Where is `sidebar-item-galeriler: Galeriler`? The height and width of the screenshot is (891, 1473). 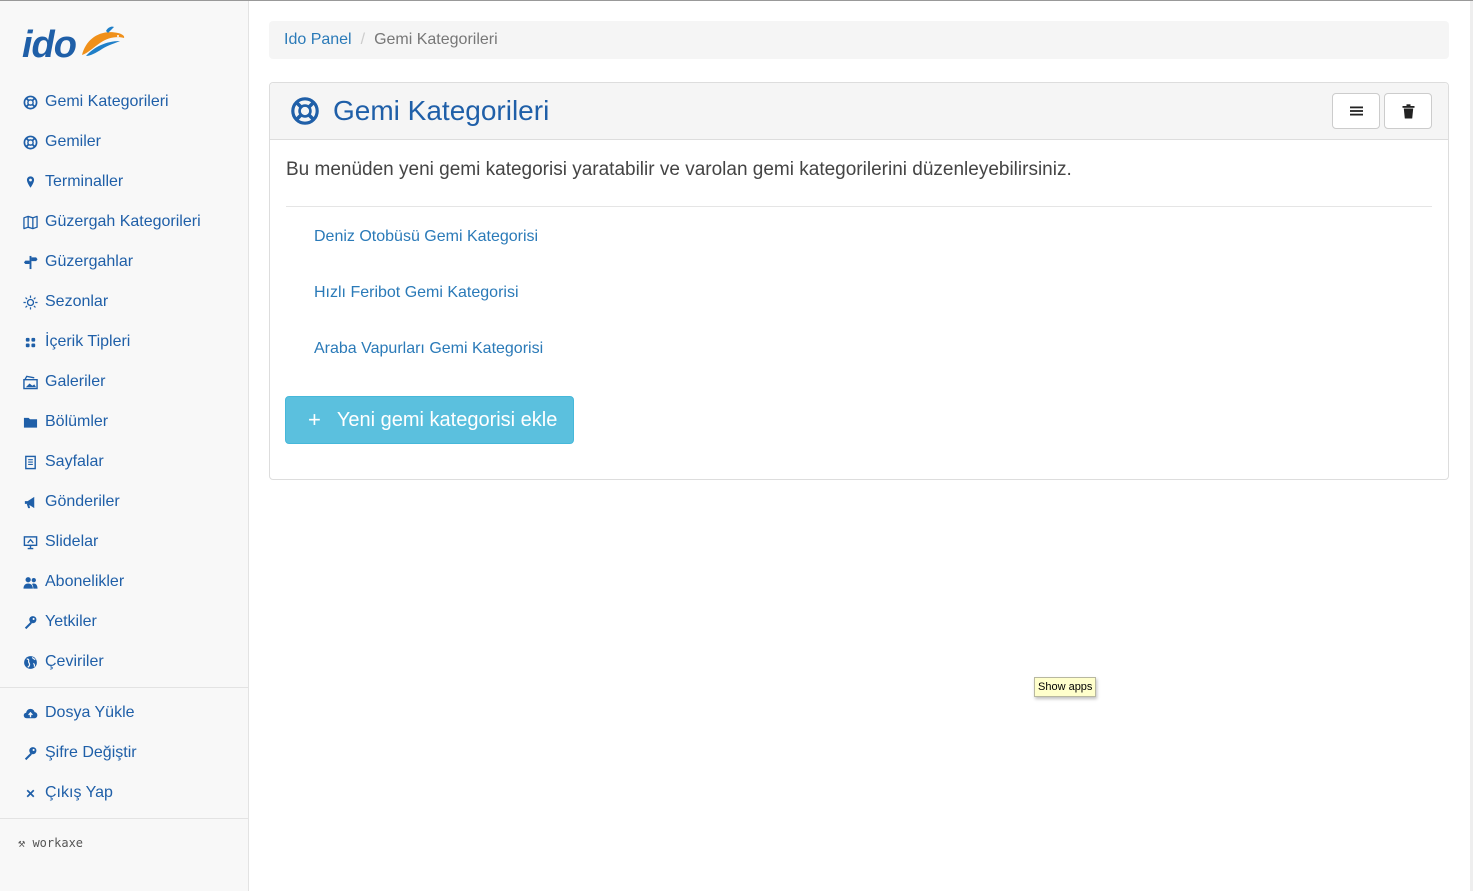
sidebar-item-galeriler: Galeriler is located at coordinates (124, 382).